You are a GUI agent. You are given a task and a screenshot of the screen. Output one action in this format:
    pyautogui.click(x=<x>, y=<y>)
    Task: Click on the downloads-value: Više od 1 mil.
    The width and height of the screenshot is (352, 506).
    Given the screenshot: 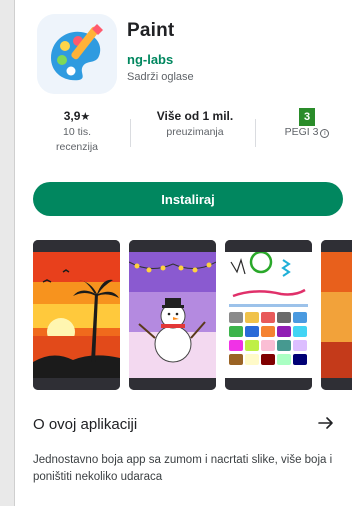 What is the action you would take?
    pyautogui.click(x=195, y=116)
    